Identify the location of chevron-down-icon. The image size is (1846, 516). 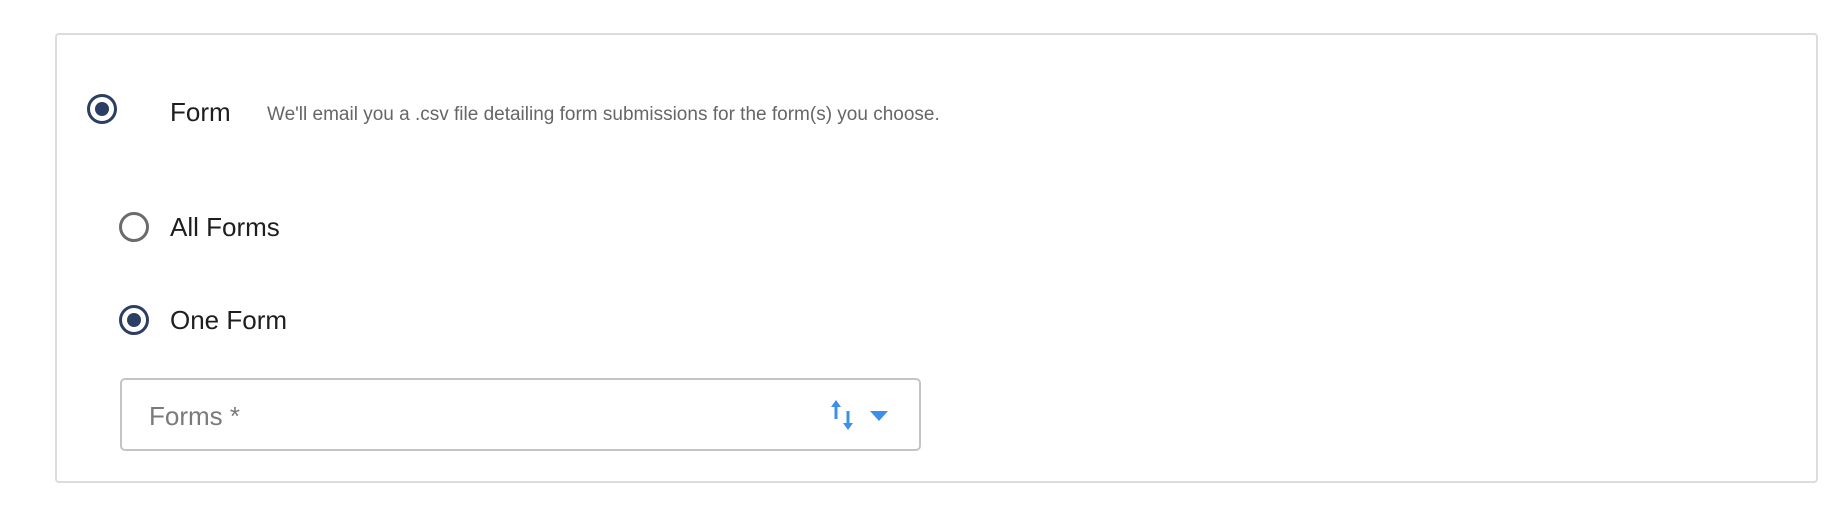
(879, 416).